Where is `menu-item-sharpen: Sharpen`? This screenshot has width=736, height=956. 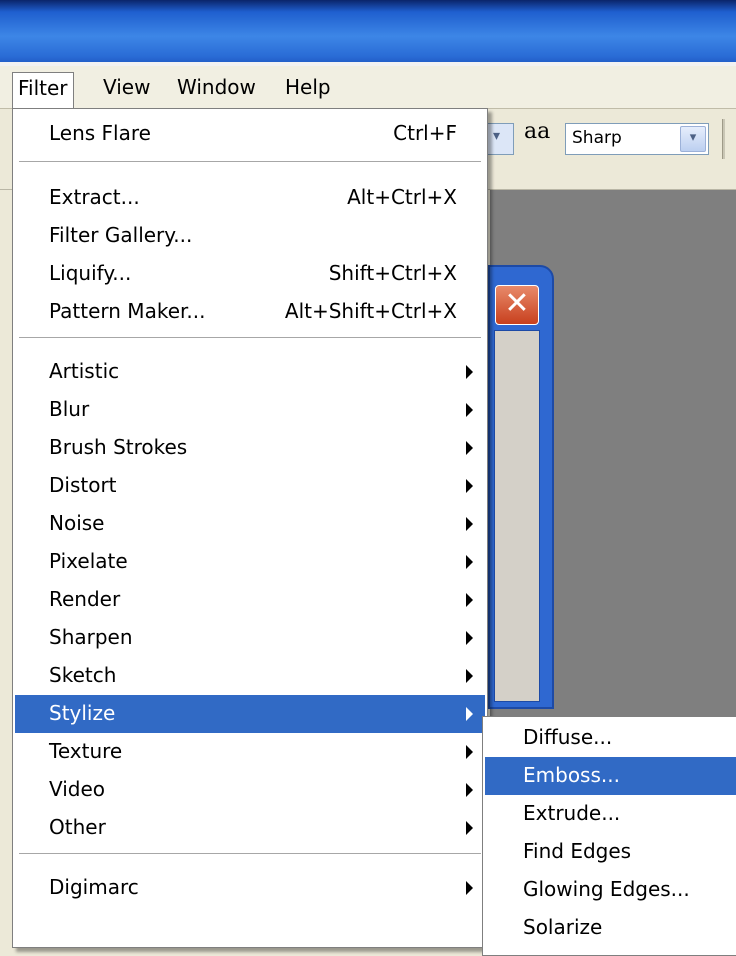 menu-item-sharpen: Sharpen is located at coordinates (250, 638).